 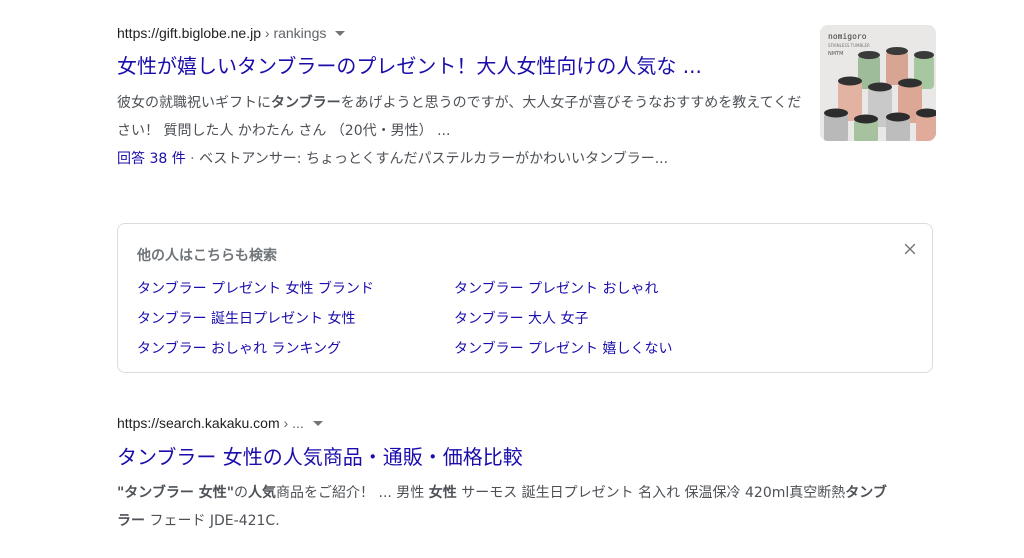 I want to click on thumb-code-text: NMTM, so click(x=835, y=54).